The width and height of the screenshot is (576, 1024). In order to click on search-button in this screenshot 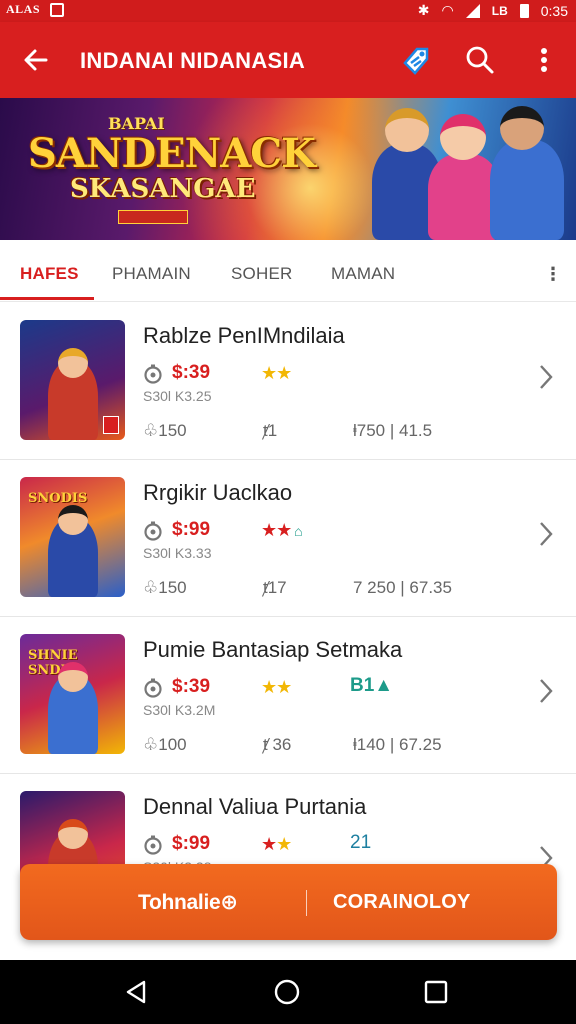, I will do `click(480, 60)`.